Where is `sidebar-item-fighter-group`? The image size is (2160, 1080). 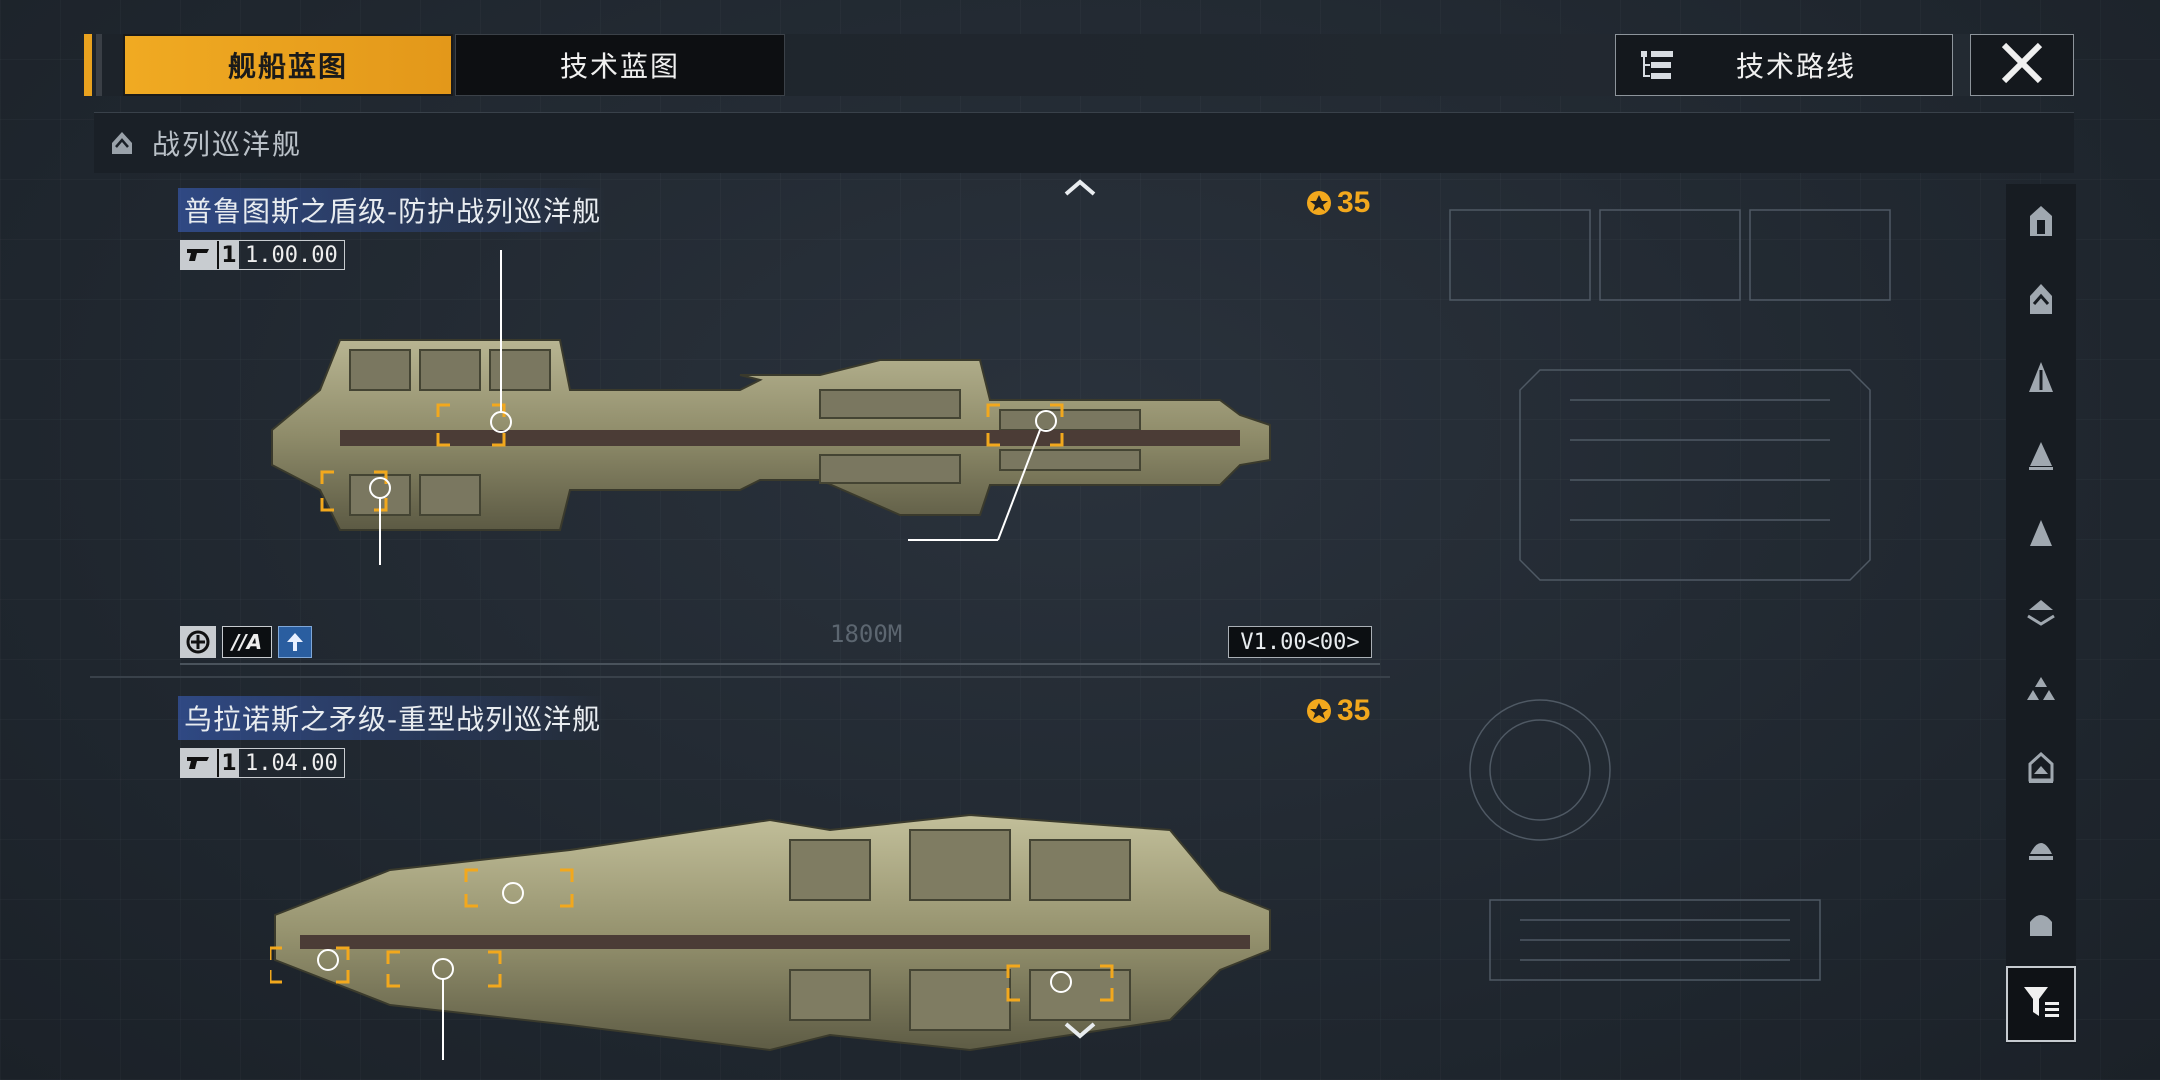 sidebar-item-fighter-group is located at coordinates (2041, 691).